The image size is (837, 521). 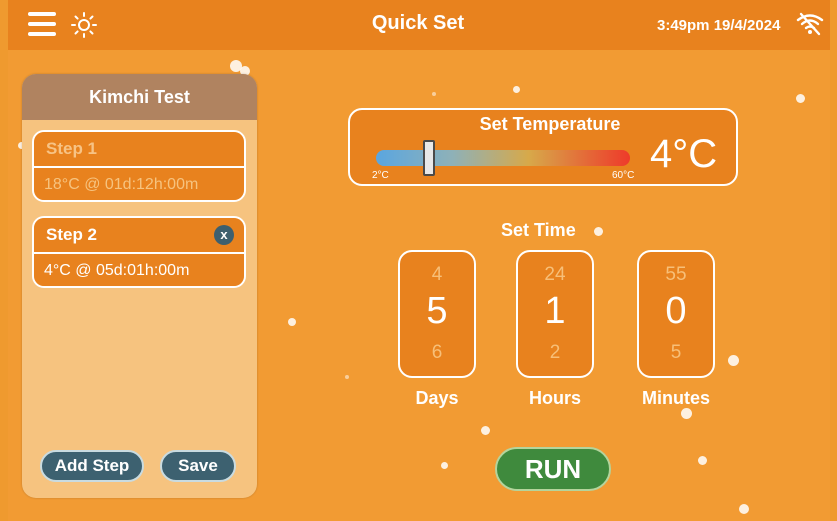 I want to click on minutes-next-value: 5, so click(x=676, y=352).